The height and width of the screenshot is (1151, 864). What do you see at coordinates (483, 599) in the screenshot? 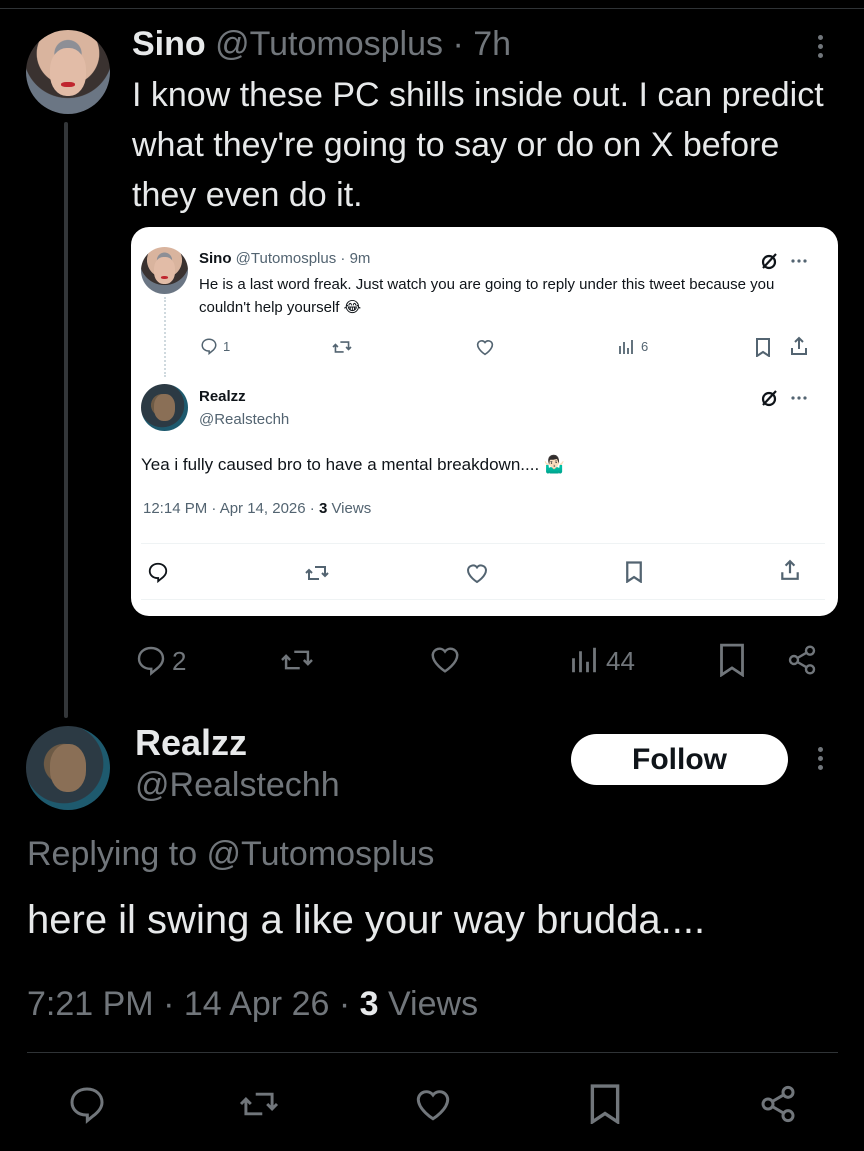
I see `quoted-divider-bottom` at bounding box center [483, 599].